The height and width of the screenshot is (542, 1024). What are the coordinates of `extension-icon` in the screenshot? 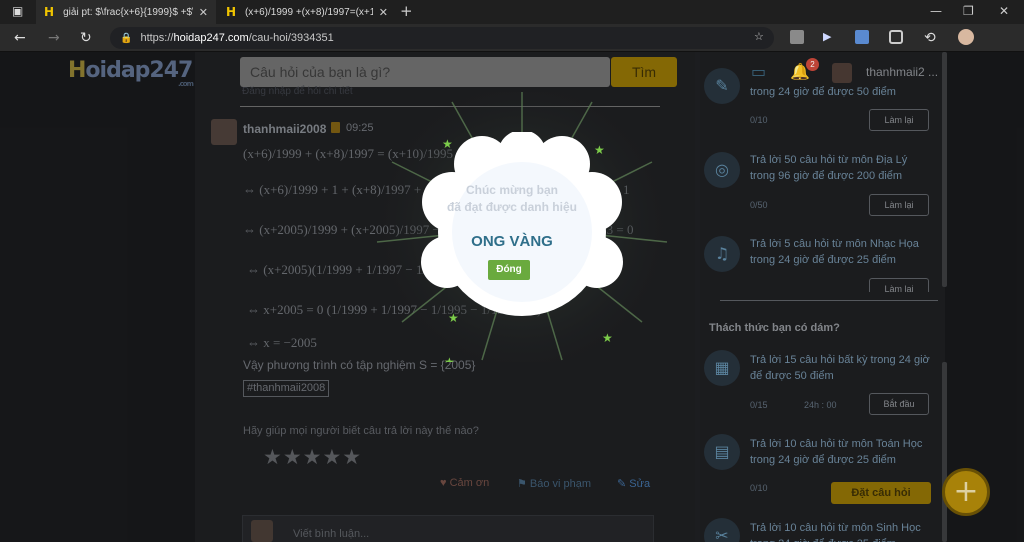 It's located at (797, 37).